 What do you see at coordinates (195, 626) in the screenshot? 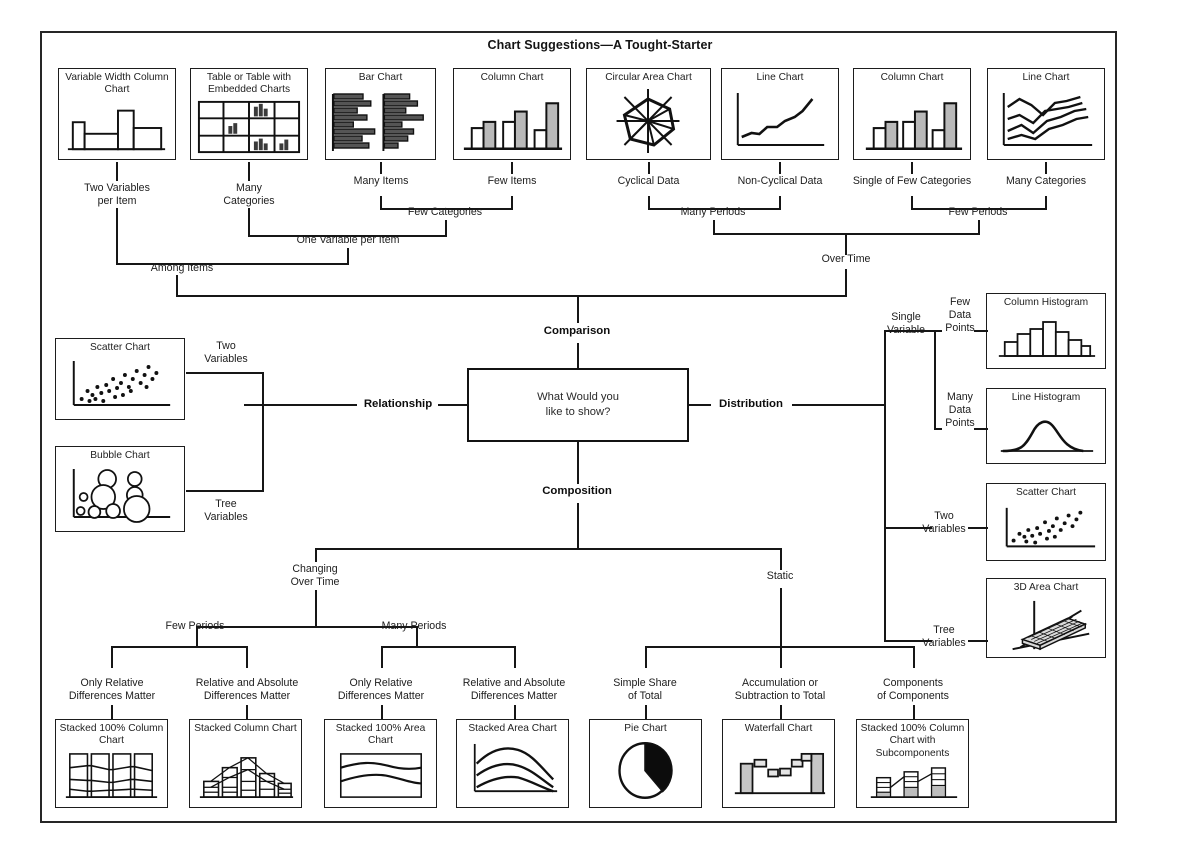
I see `label-few-periods-composition: Few Periods` at bounding box center [195, 626].